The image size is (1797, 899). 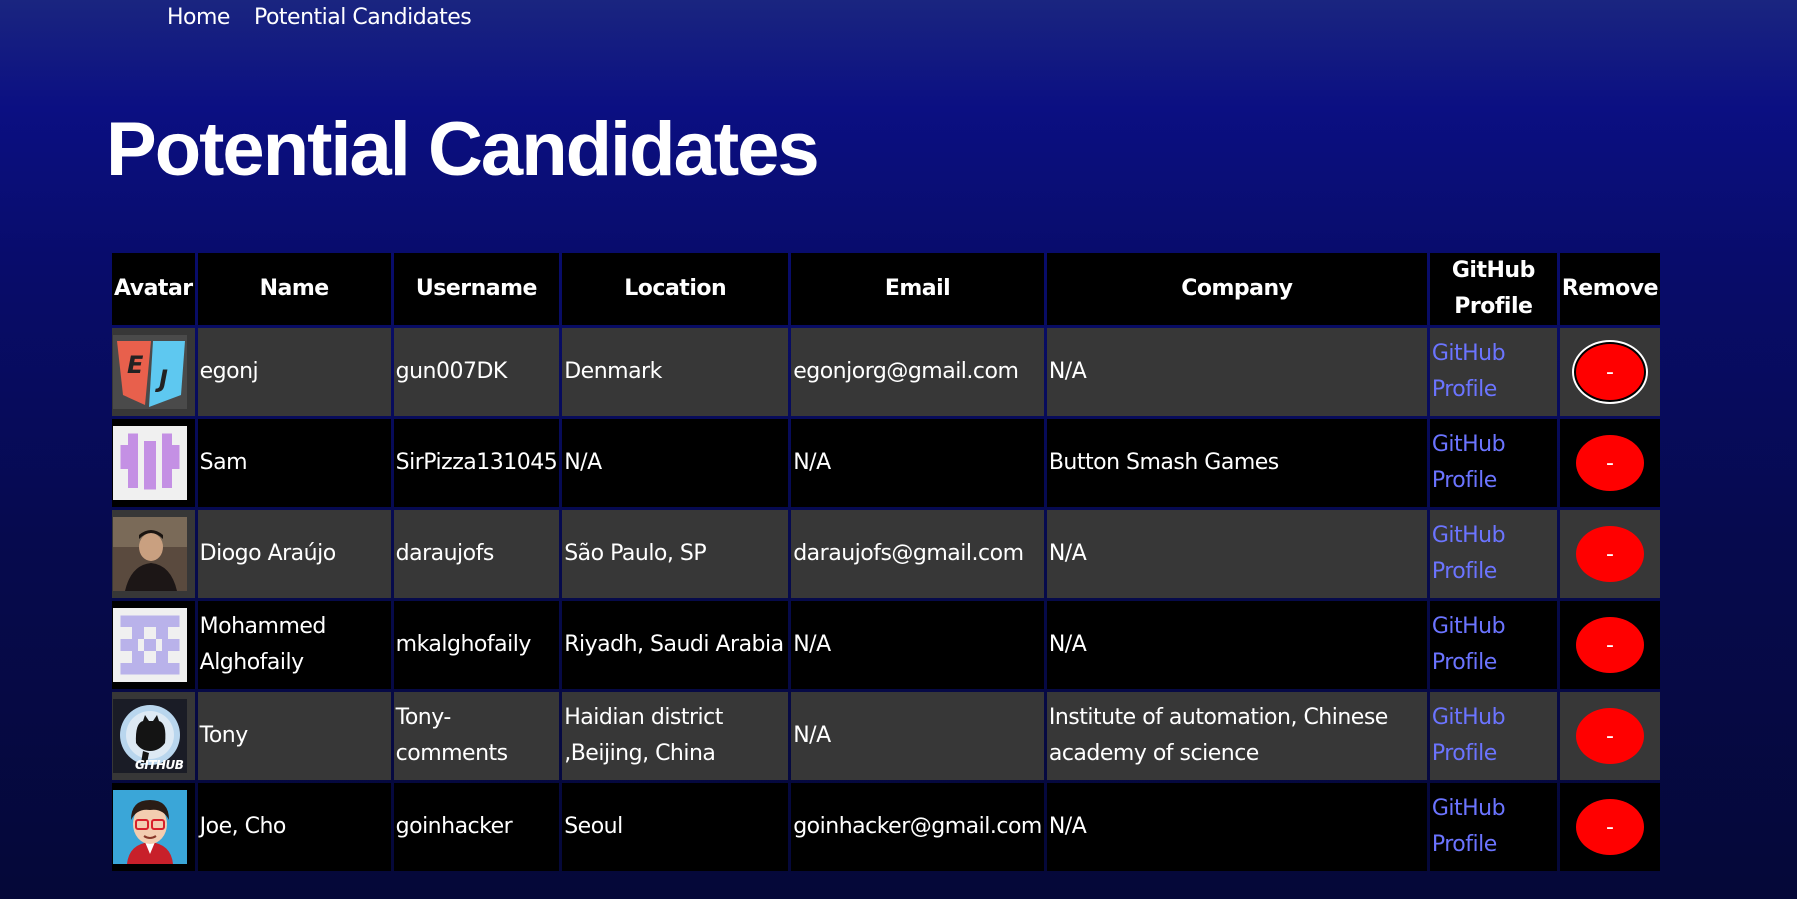 What do you see at coordinates (917, 554) in the screenshot?
I see `cell-email: daraujofs@gmail.com` at bounding box center [917, 554].